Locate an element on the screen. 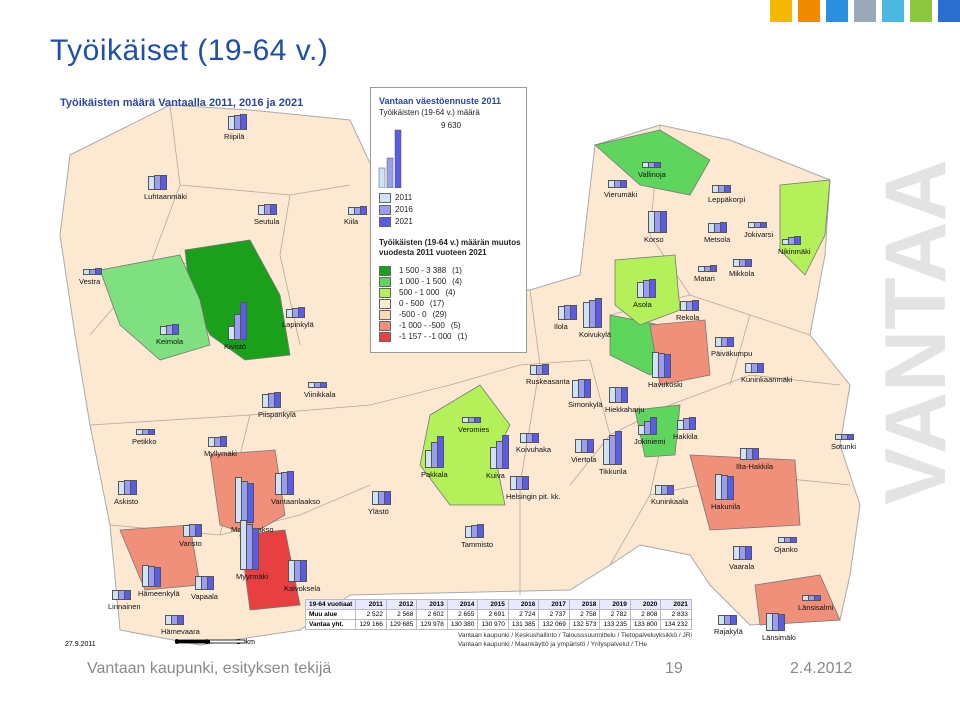  district-label: Kuninkaala is located at coordinates (670, 501).